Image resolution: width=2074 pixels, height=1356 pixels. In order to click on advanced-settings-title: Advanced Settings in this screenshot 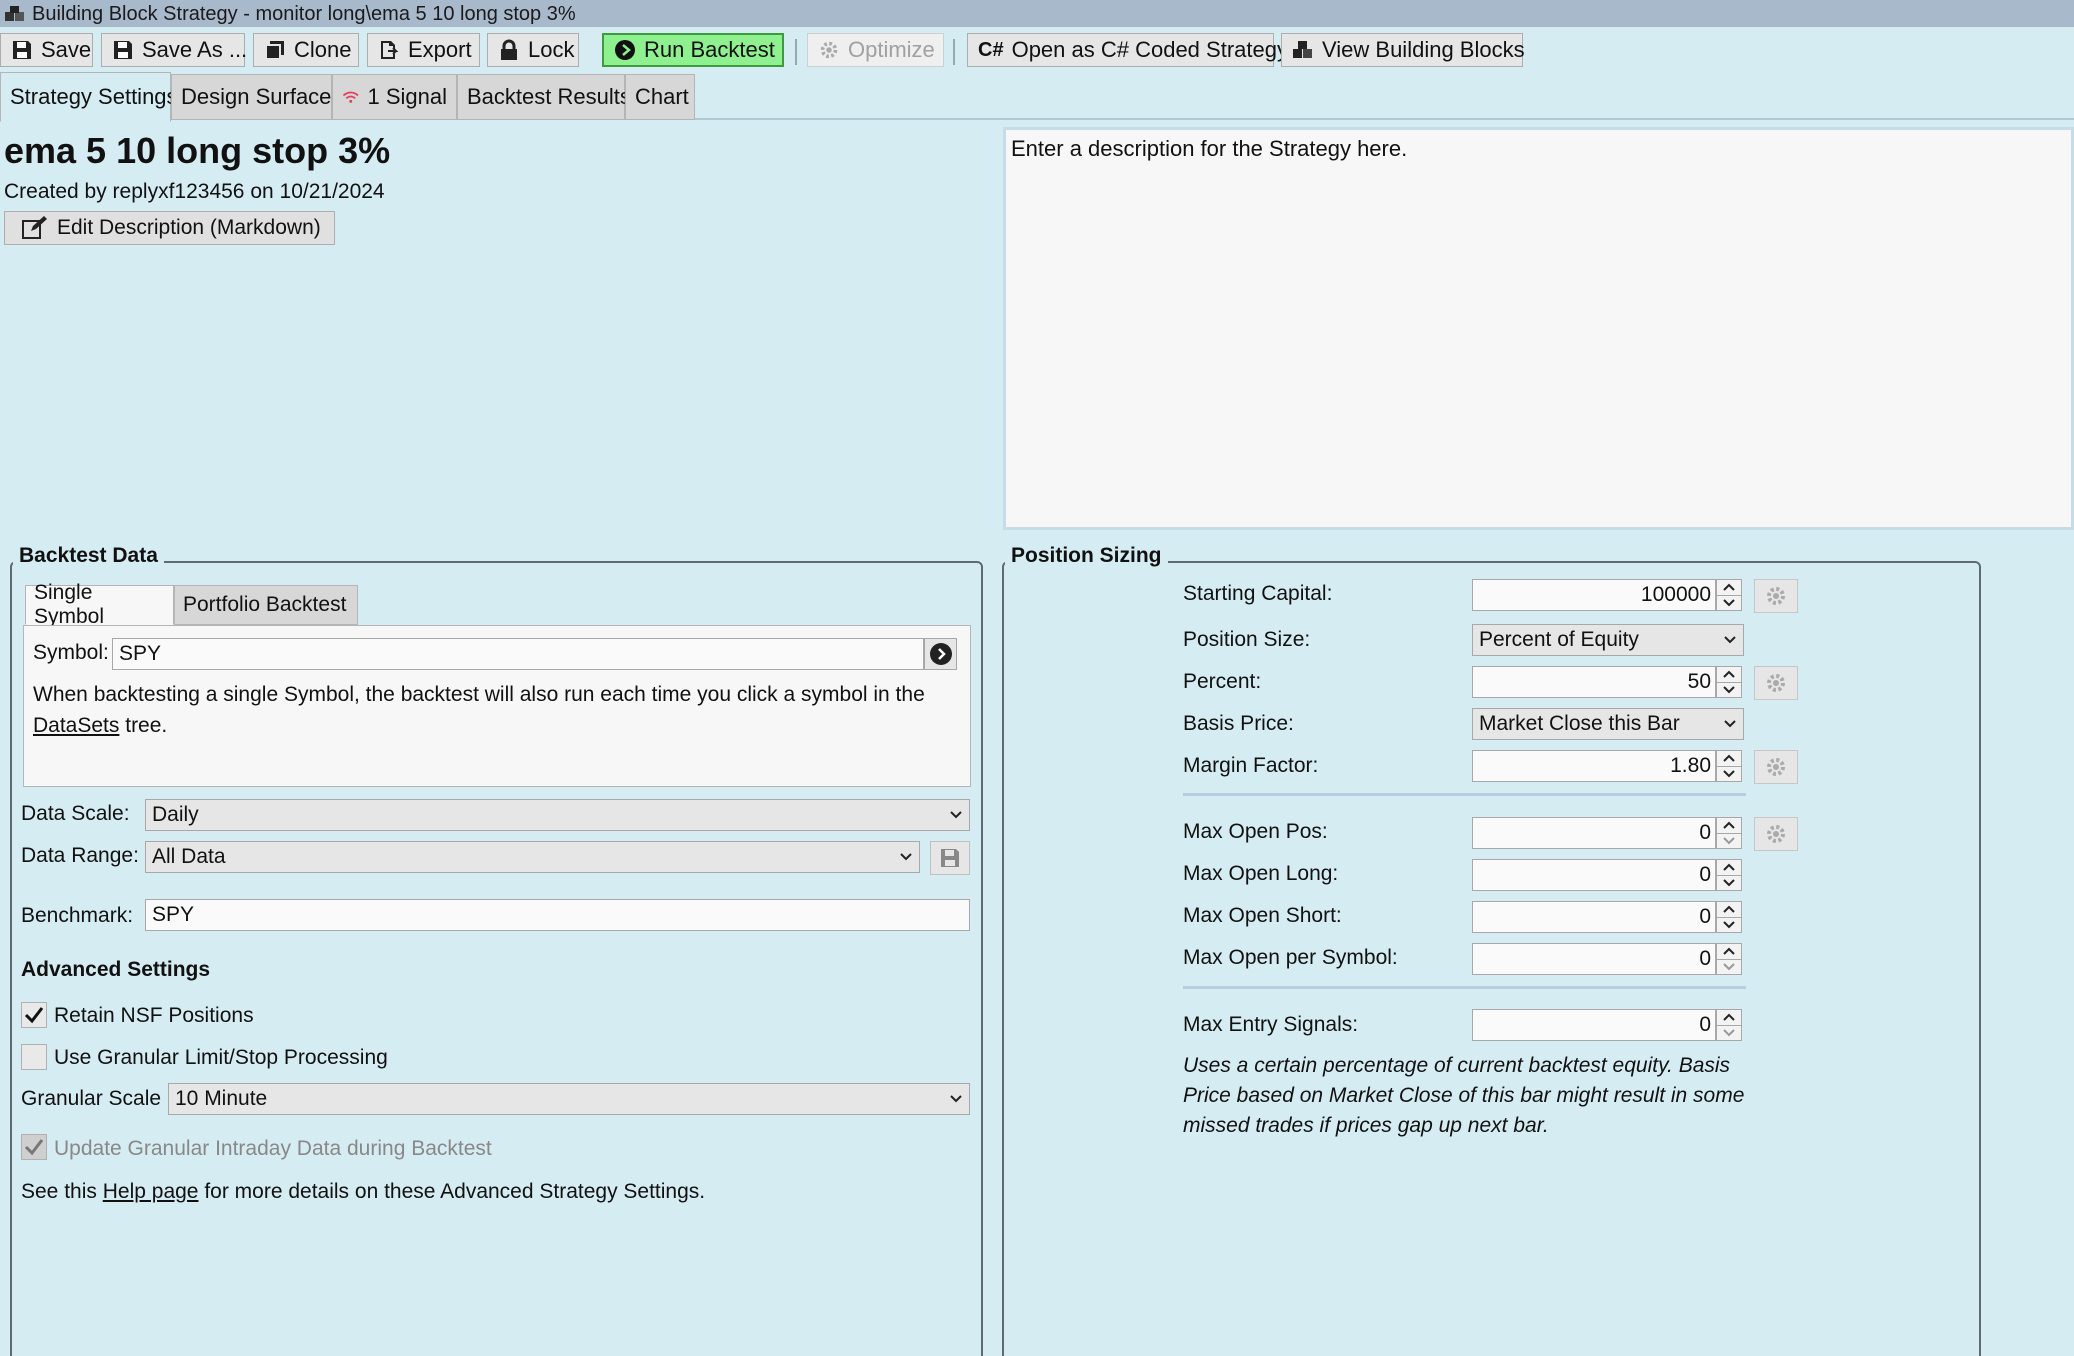, I will do `click(116, 969)`.